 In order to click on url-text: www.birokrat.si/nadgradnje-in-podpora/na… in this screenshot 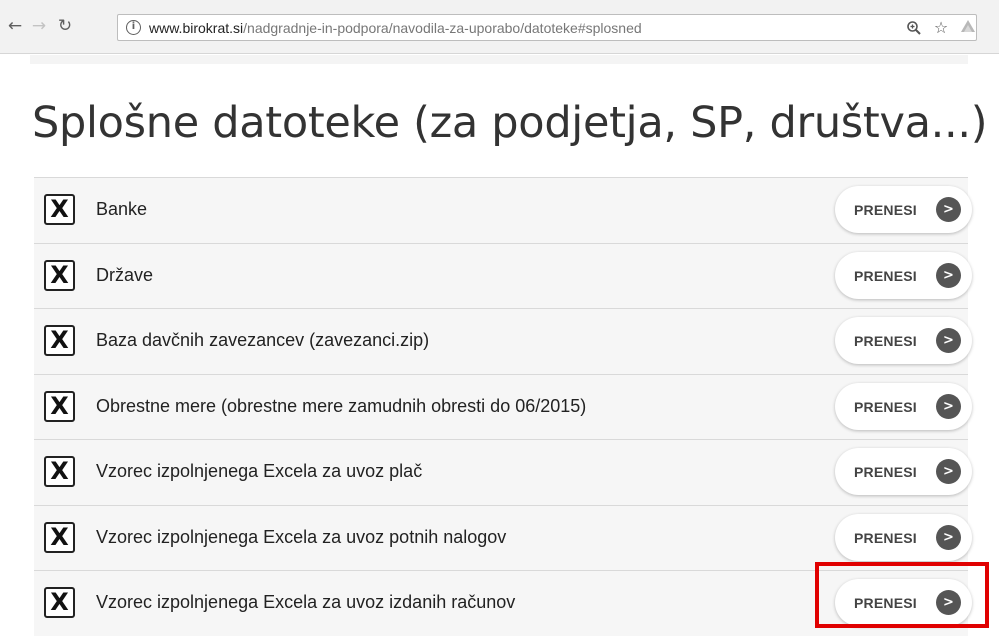, I will do `click(395, 28)`.